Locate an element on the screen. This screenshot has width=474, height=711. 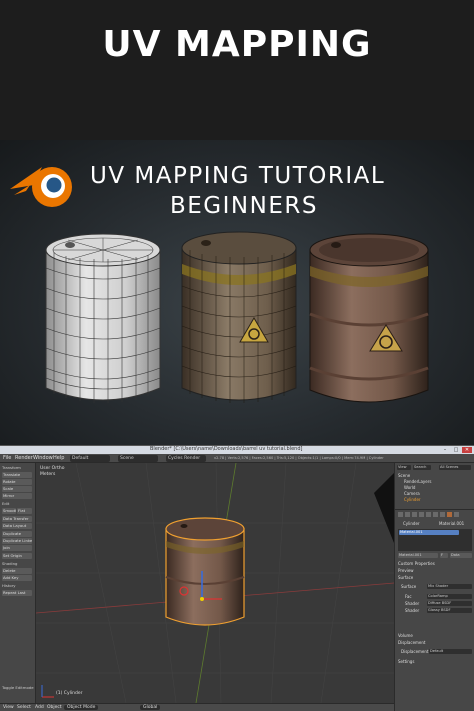
outliner-tab-search: Search is located at coordinates (422, 467).